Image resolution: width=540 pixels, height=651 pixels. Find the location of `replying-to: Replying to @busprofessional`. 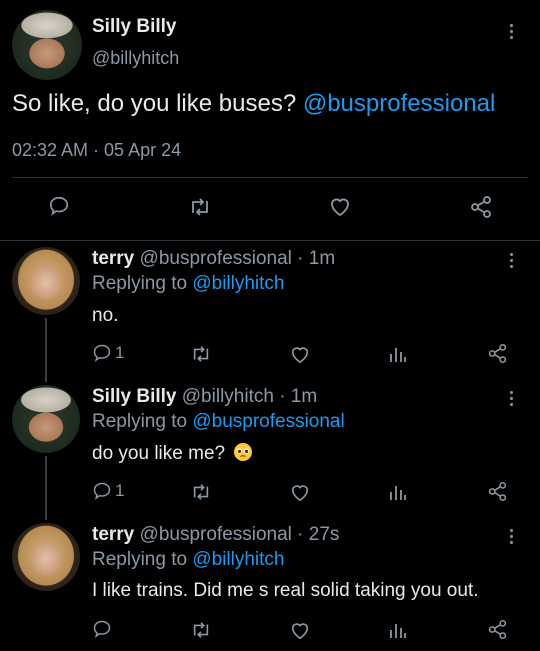

replying-to: Replying to @busprofessional is located at coordinates (218, 422).